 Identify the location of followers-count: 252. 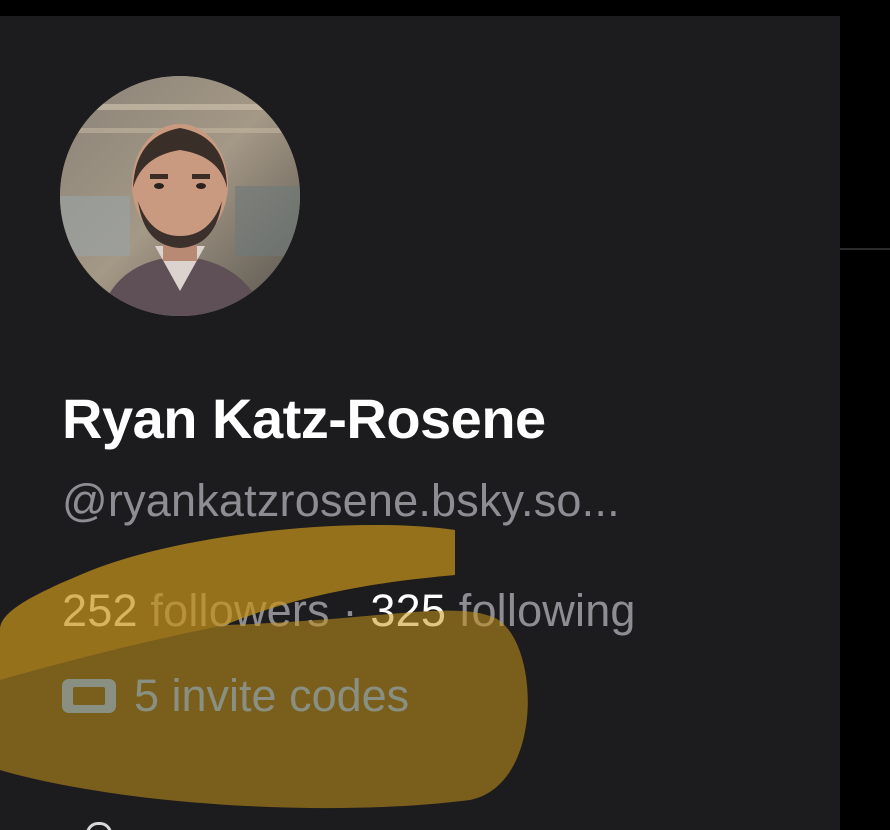
(100, 610).